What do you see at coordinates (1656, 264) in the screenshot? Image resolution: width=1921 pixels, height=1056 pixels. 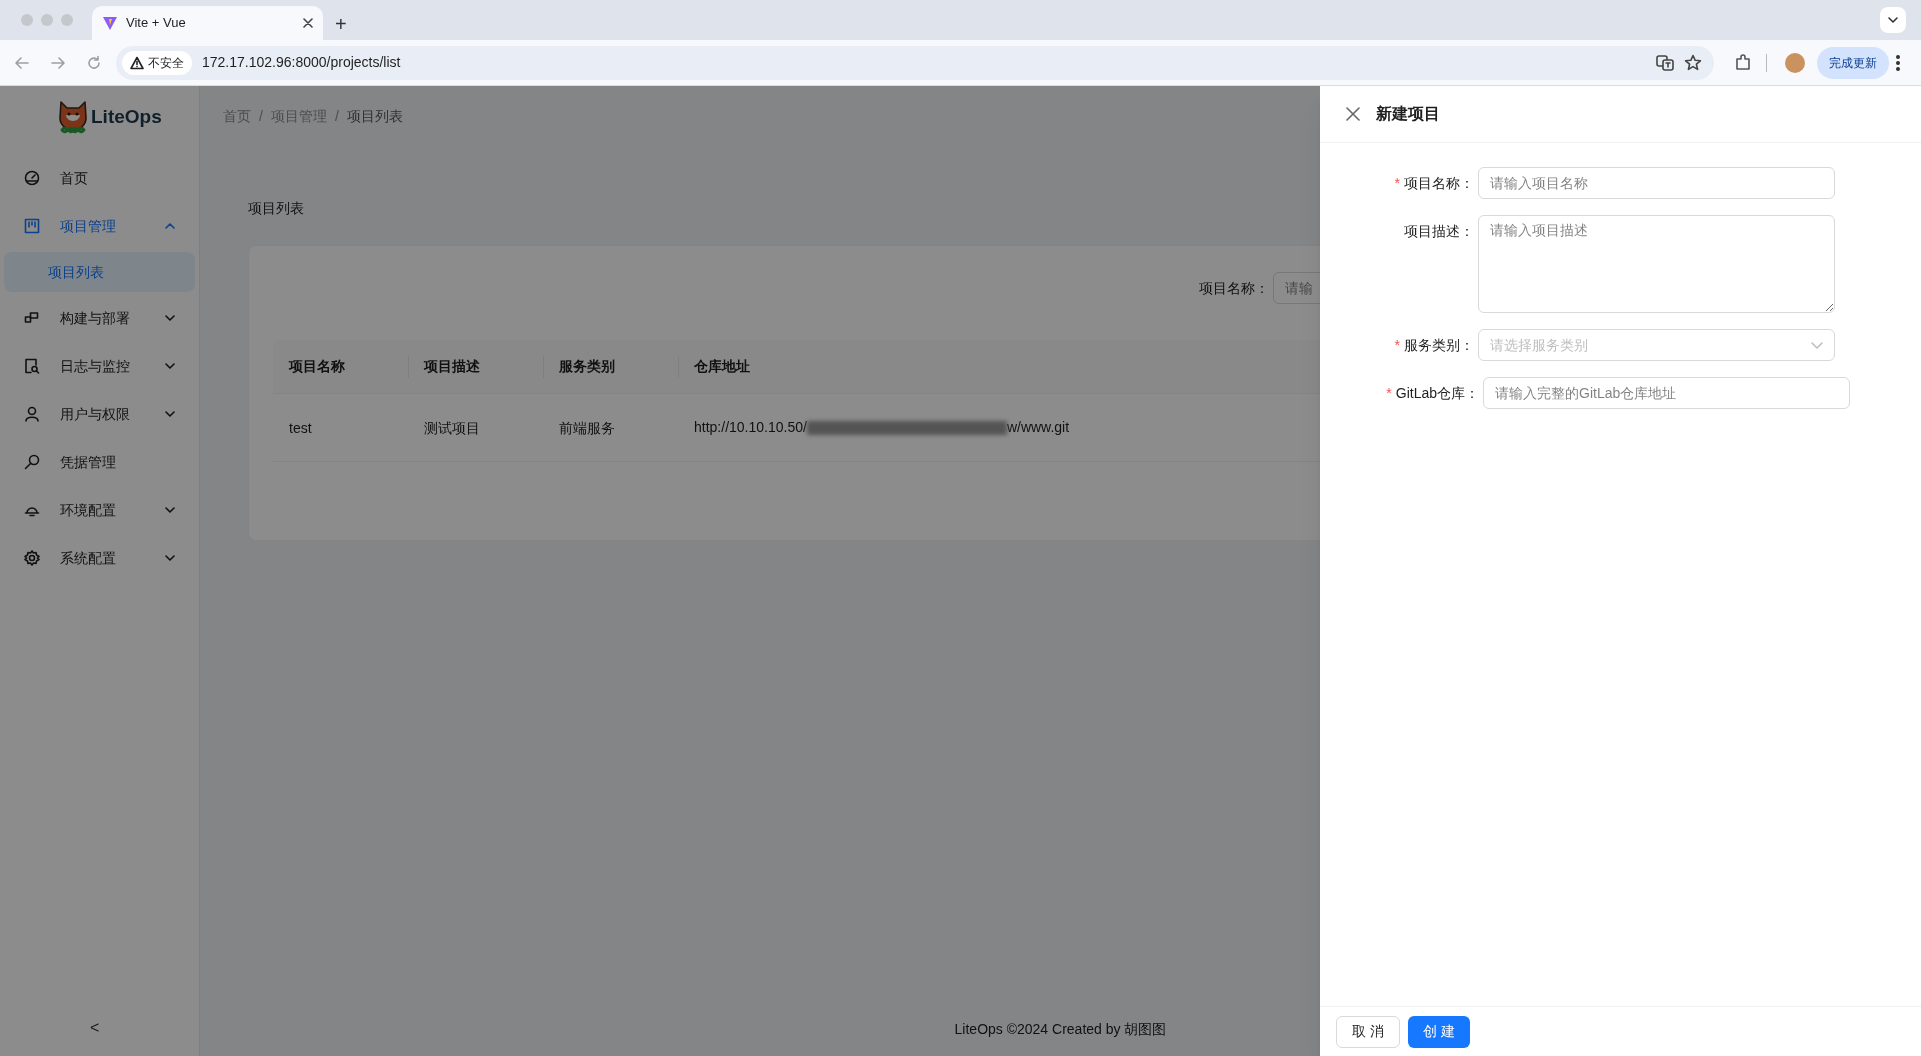 I see `textarea-field: 请输入项目描述` at bounding box center [1656, 264].